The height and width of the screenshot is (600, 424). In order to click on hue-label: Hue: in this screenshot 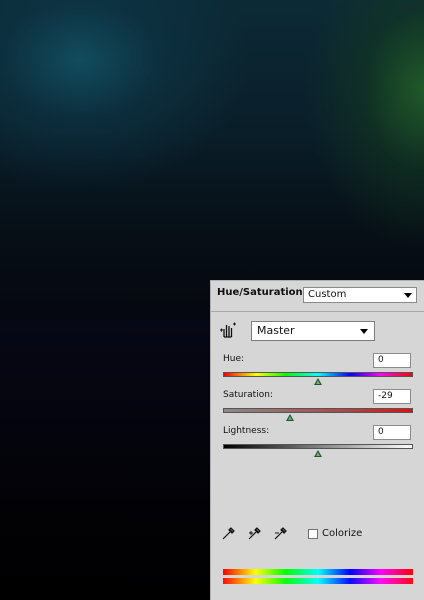, I will do `click(234, 359)`.